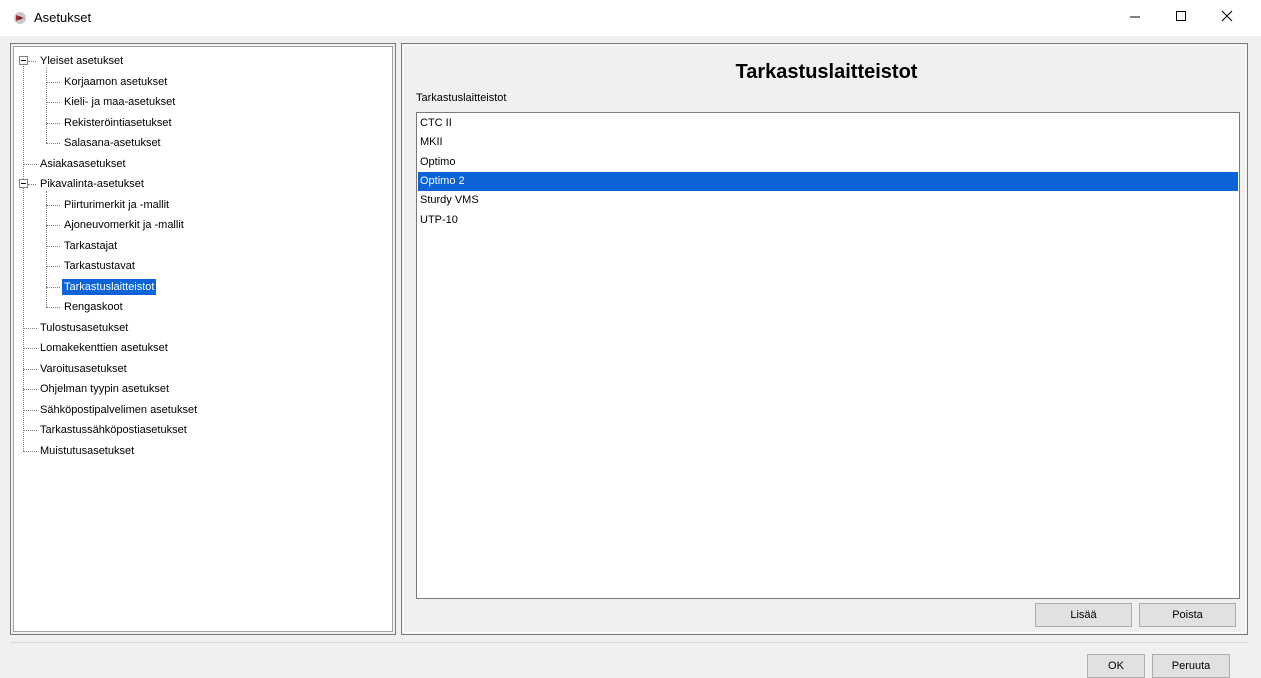 The image size is (1261, 678). I want to click on tree-item-label: Ajoneuvomerkit ja -mallit, so click(124, 225).